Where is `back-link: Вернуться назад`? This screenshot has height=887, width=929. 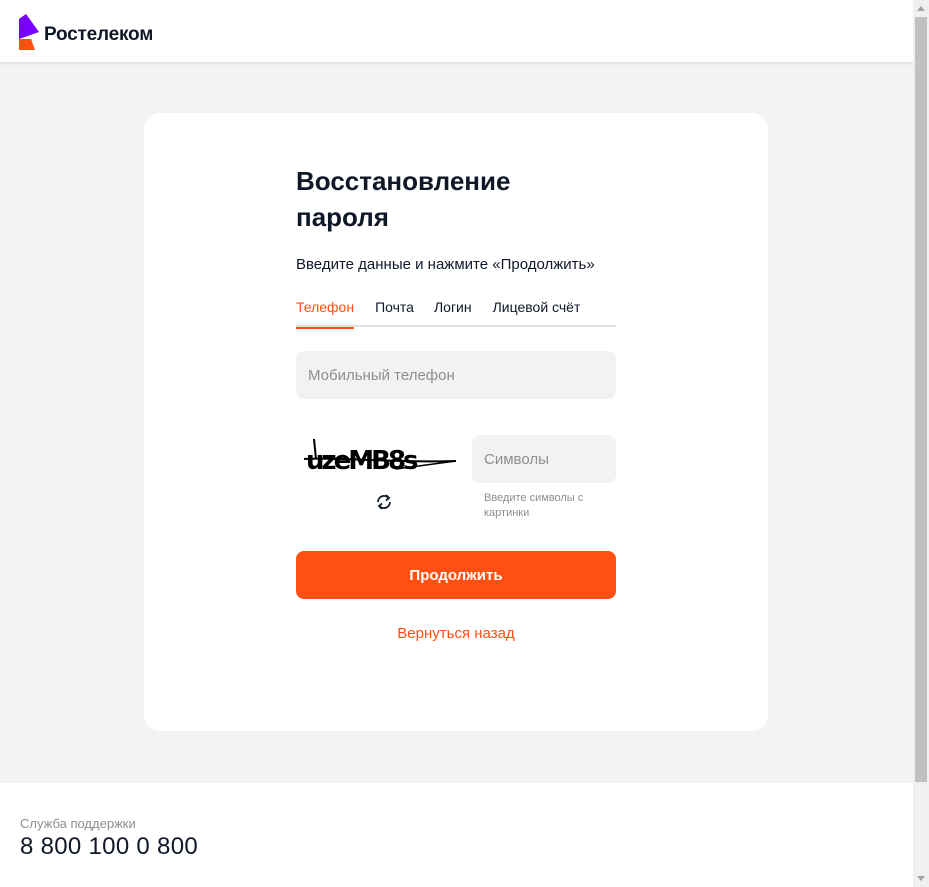 back-link: Вернуться назад is located at coordinates (456, 633).